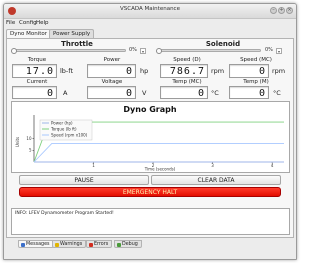 This screenshot has height=263, width=320. What do you see at coordinates (111, 92) in the screenshot?
I see `voltage-display: 0` at bounding box center [111, 92].